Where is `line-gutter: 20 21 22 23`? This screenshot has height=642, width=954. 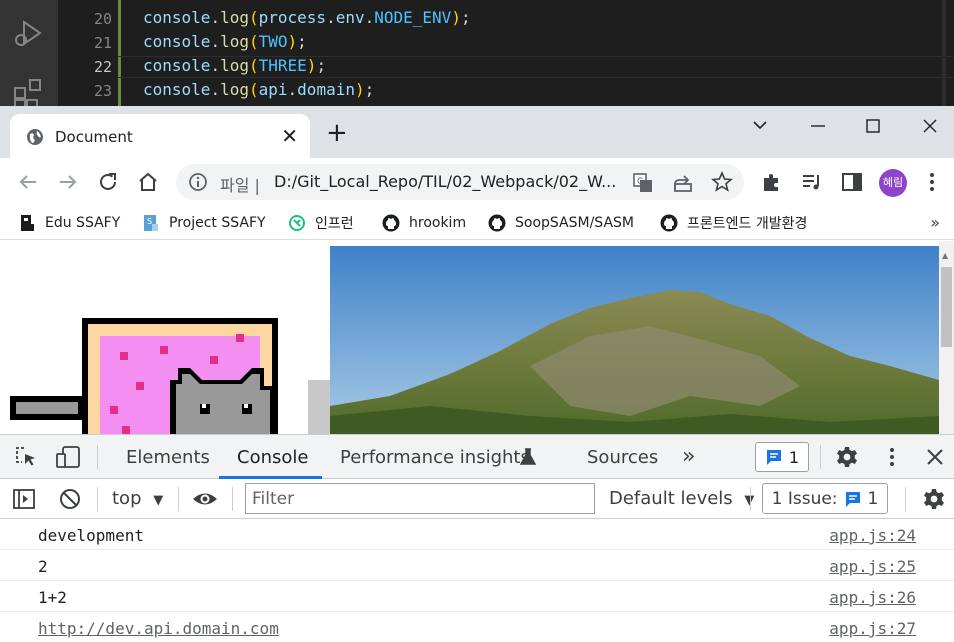 line-gutter: 20 21 22 23 is located at coordinates (88, 53).